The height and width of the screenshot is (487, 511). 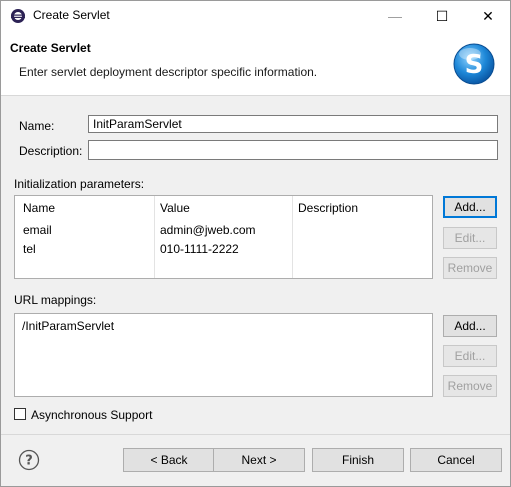 What do you see at coordinates (470, 386) in the screenshot?
I see `url-mappings-remove-button: Remove` at bounding box center [470, 386].